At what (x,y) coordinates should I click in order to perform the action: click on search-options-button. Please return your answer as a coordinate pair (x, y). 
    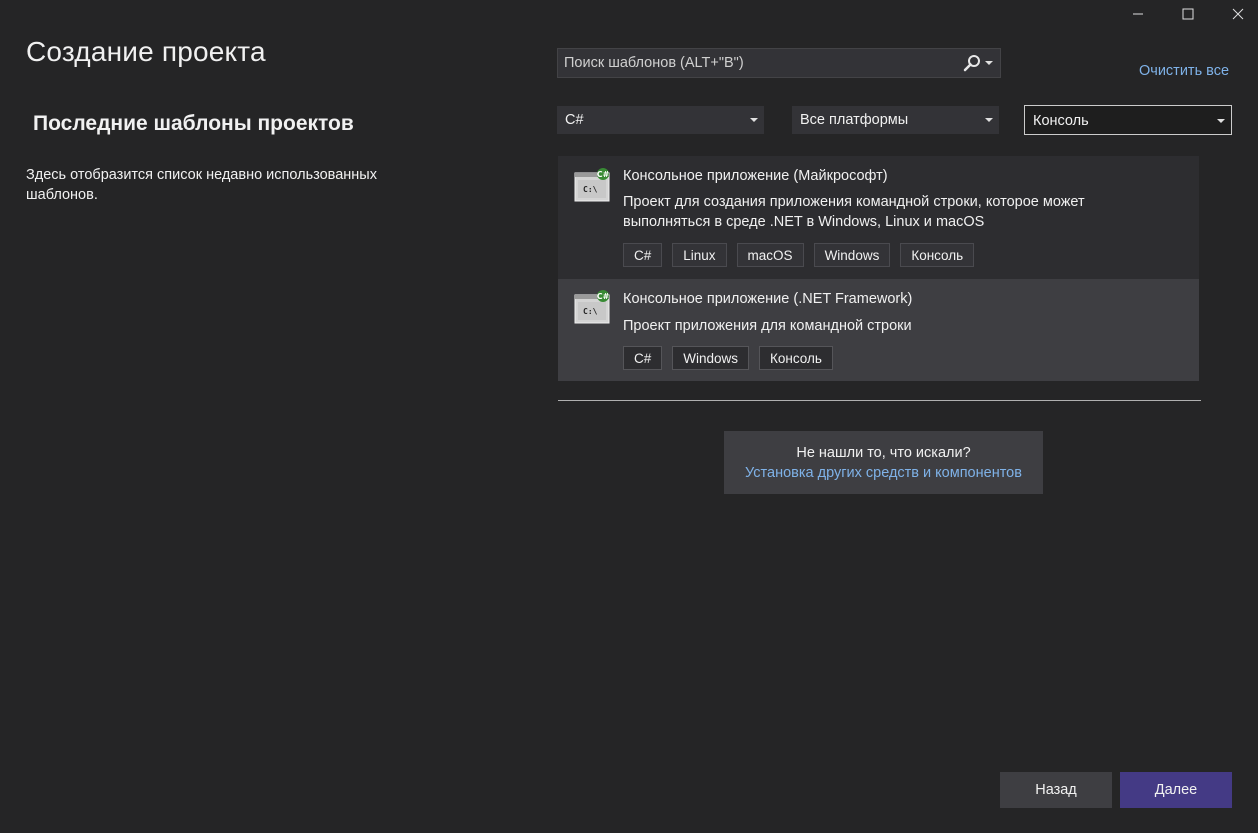
    Looking at the image, I should click on (978, 63).